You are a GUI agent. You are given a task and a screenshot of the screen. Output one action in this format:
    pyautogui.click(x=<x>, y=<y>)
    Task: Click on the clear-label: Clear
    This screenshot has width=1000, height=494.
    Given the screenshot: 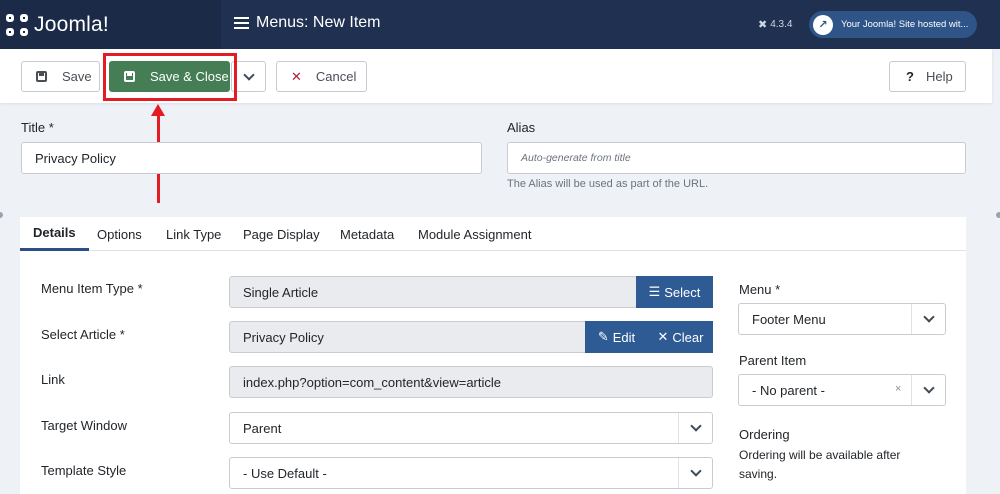 What is the action you would take?
    pyautogui.click(x=688, y=337)
    